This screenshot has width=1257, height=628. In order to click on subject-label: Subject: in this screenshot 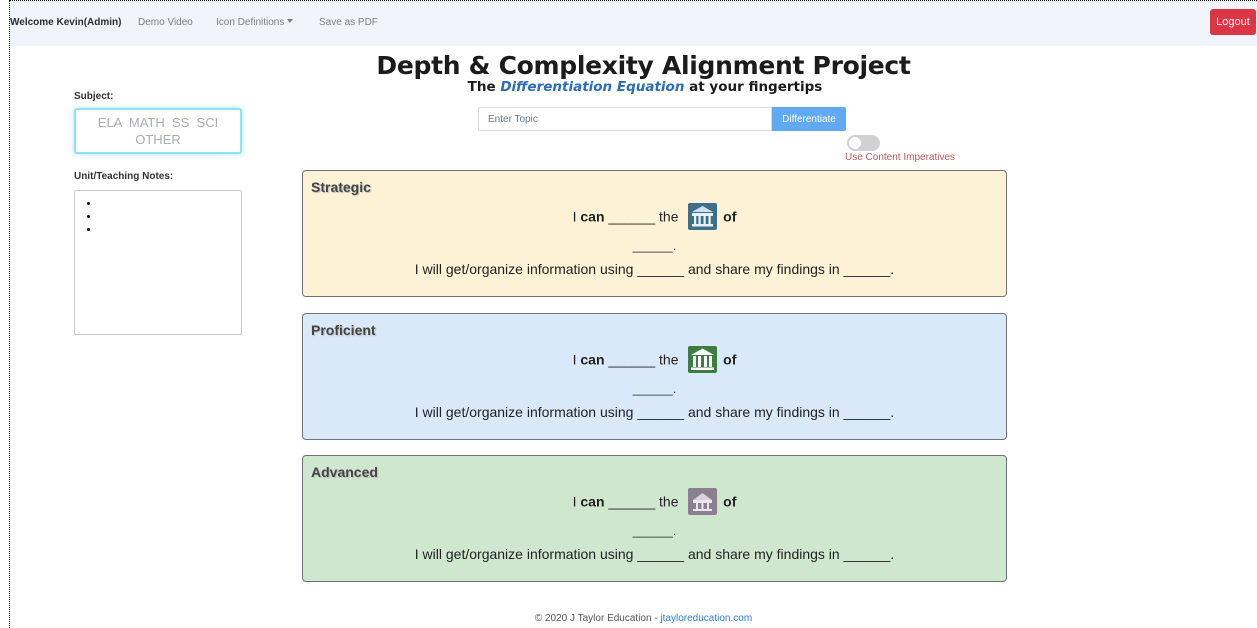, I will do `click(94, 96)`.